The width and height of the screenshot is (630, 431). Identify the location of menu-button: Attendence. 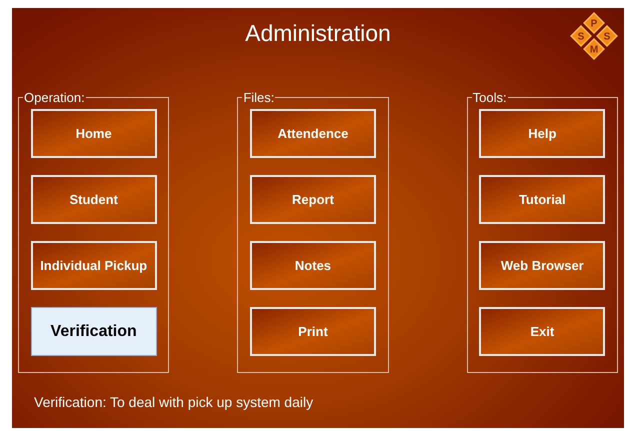
(313, 133).